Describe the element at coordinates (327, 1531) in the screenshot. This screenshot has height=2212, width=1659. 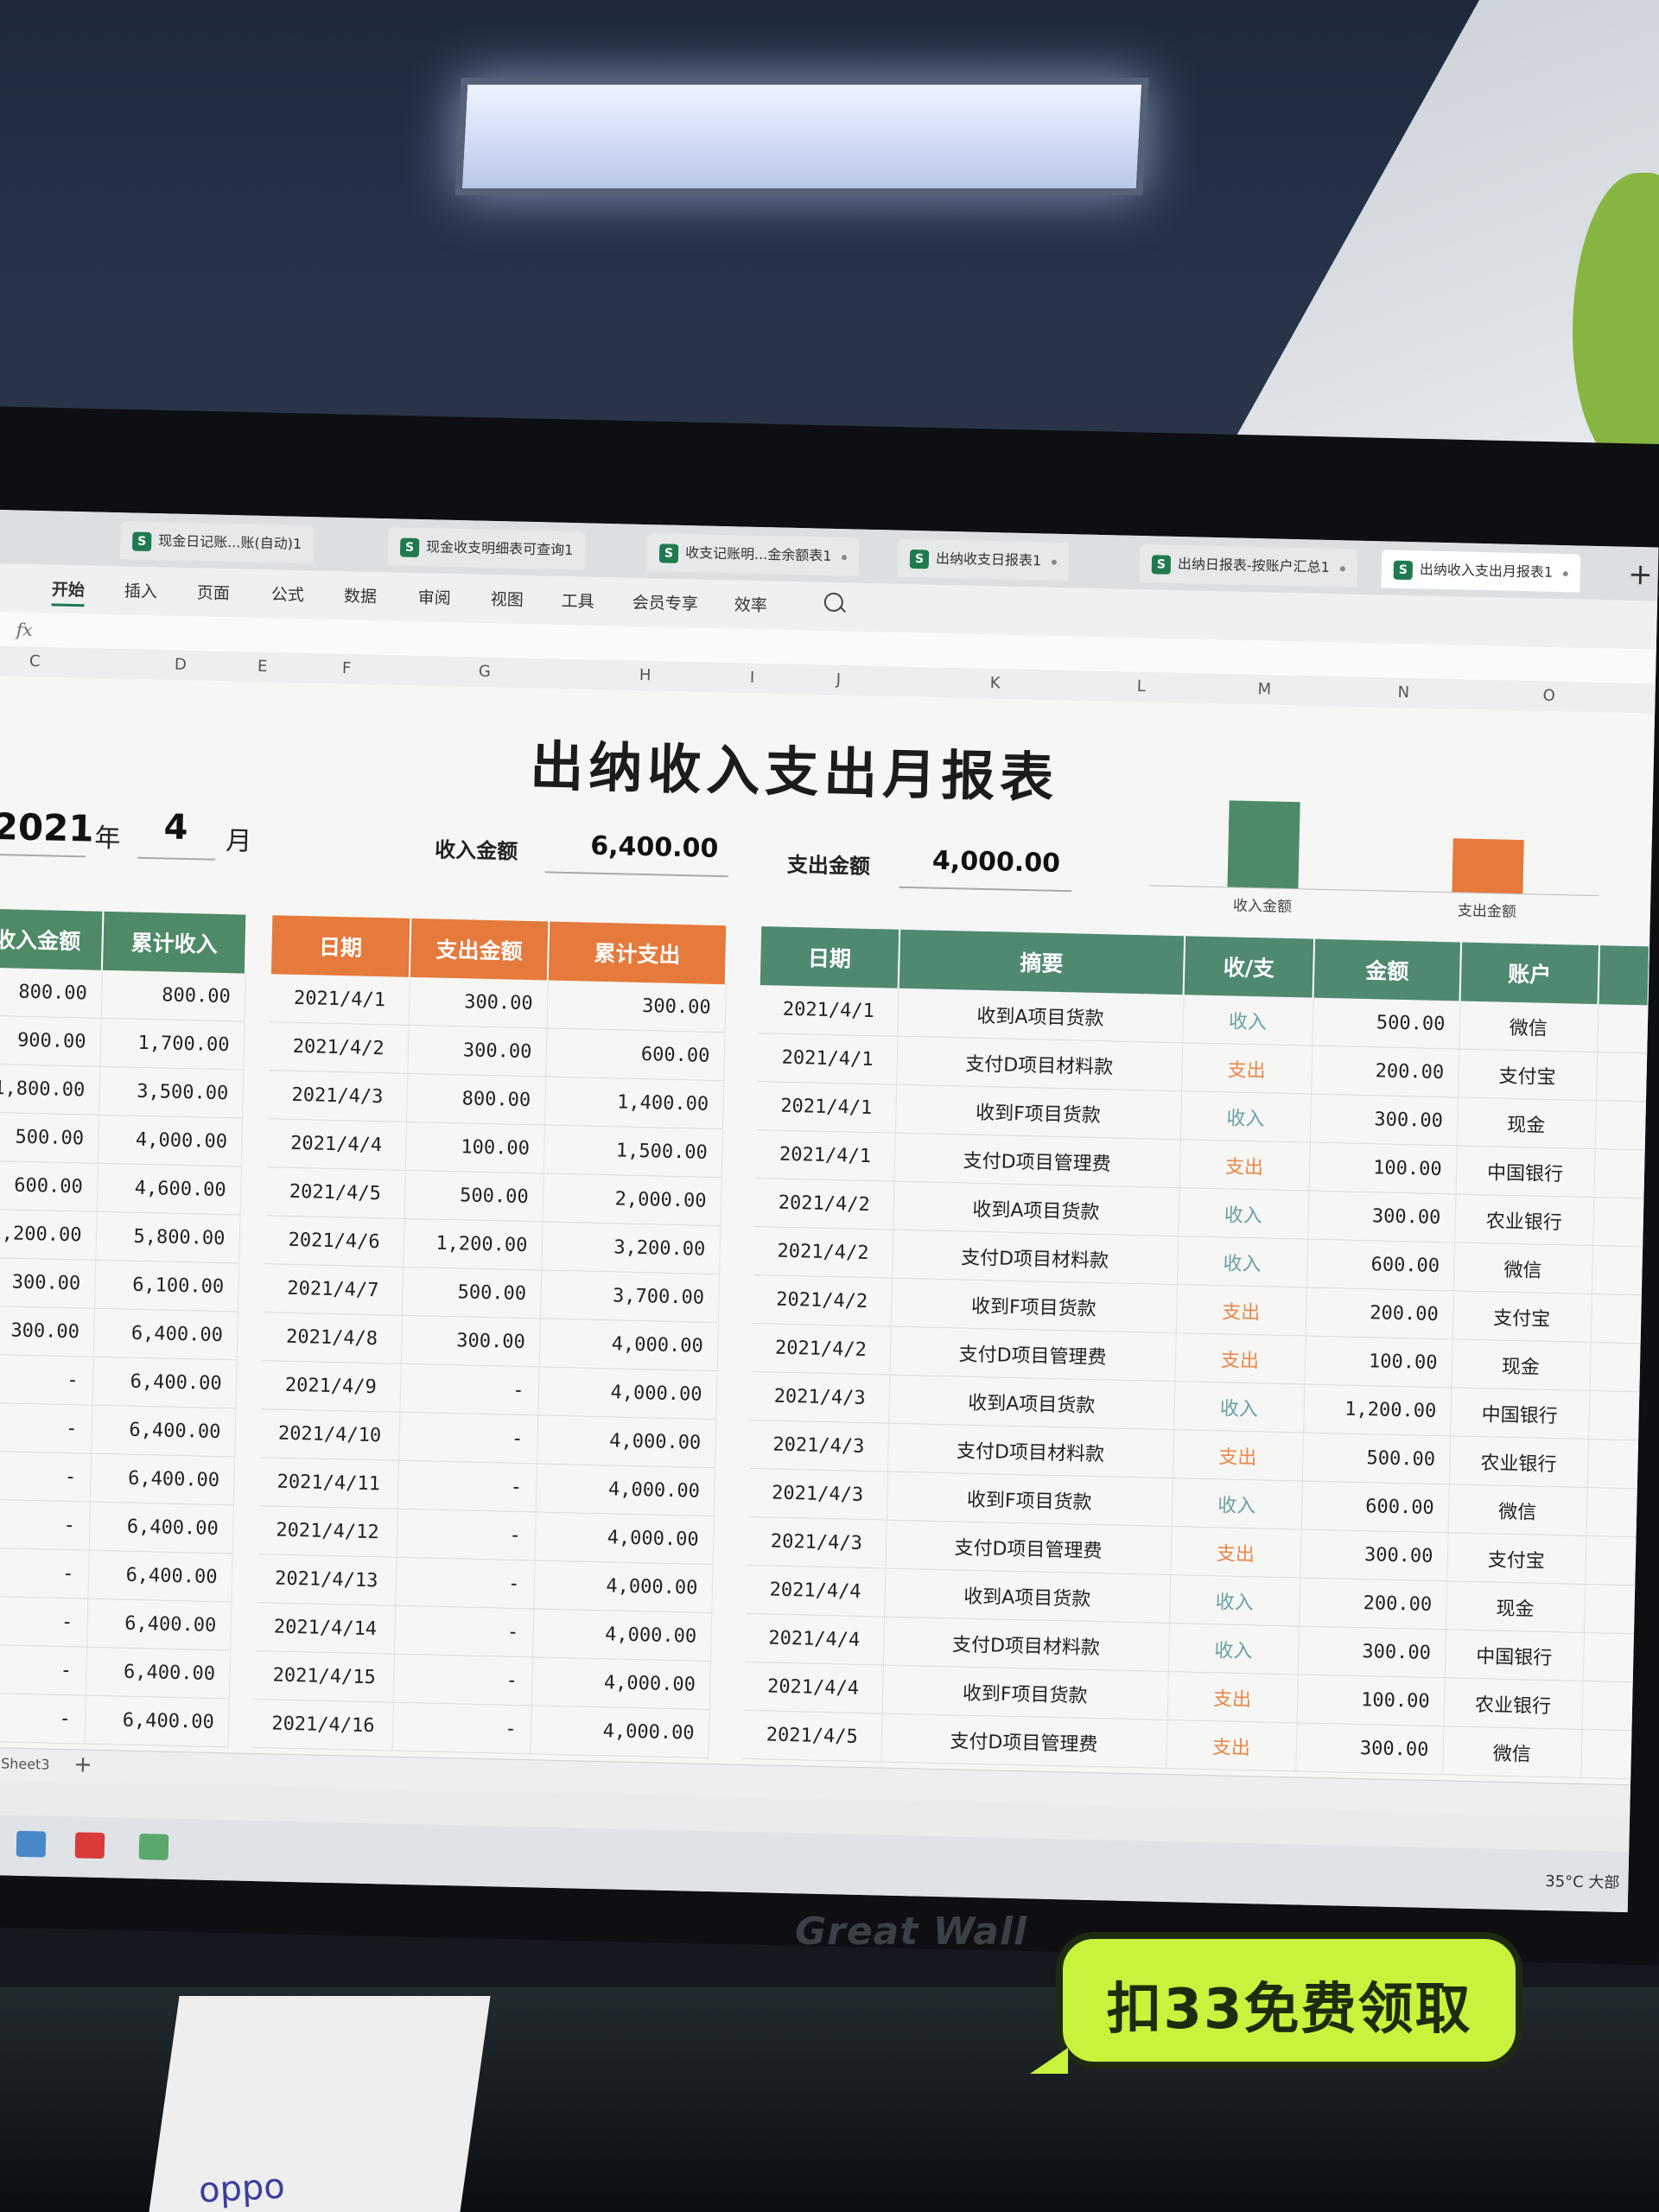
I see `date-cell: 2021/4/12` at that location.